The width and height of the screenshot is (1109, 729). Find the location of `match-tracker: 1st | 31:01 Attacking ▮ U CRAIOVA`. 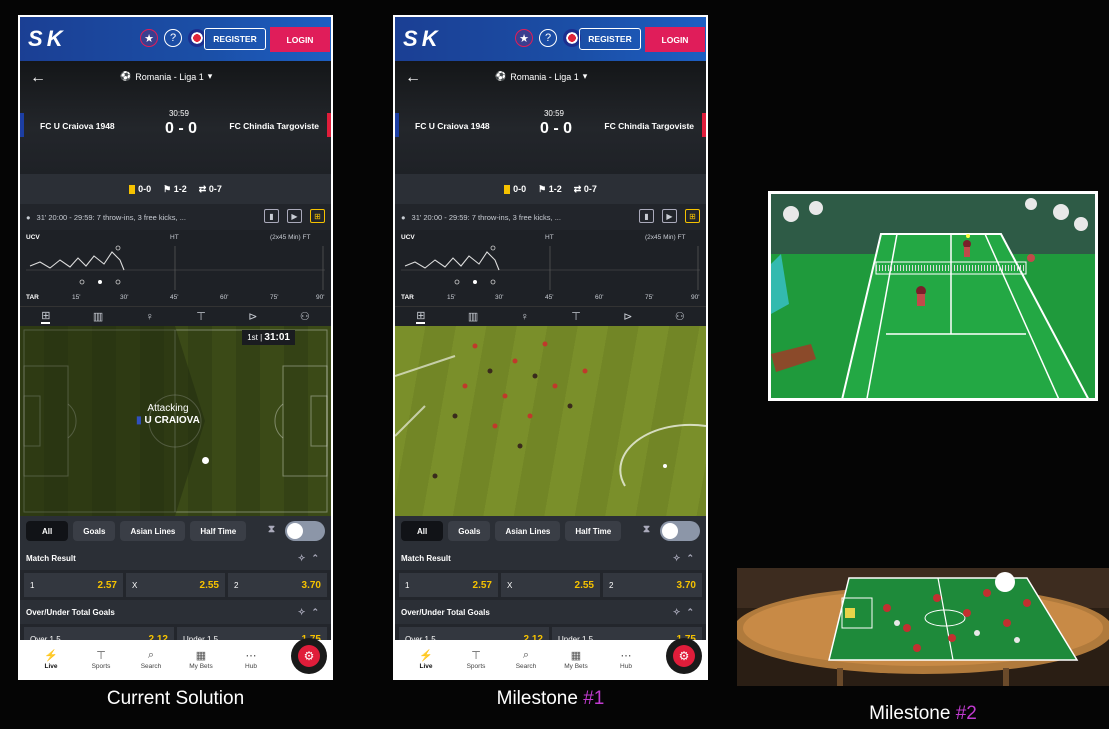

match-tracker: 1st | 31:01 Attacking ▮ U CRAIOVA is located at coordinates (175, 421).